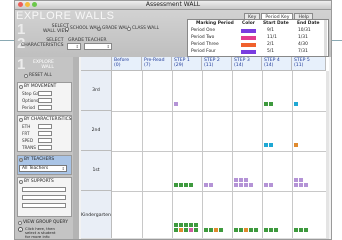 The width and height of the screenshot is (342, 240). Describe the element at coordinates (45, 107) in the screenshot. I see `period-select` at that location.